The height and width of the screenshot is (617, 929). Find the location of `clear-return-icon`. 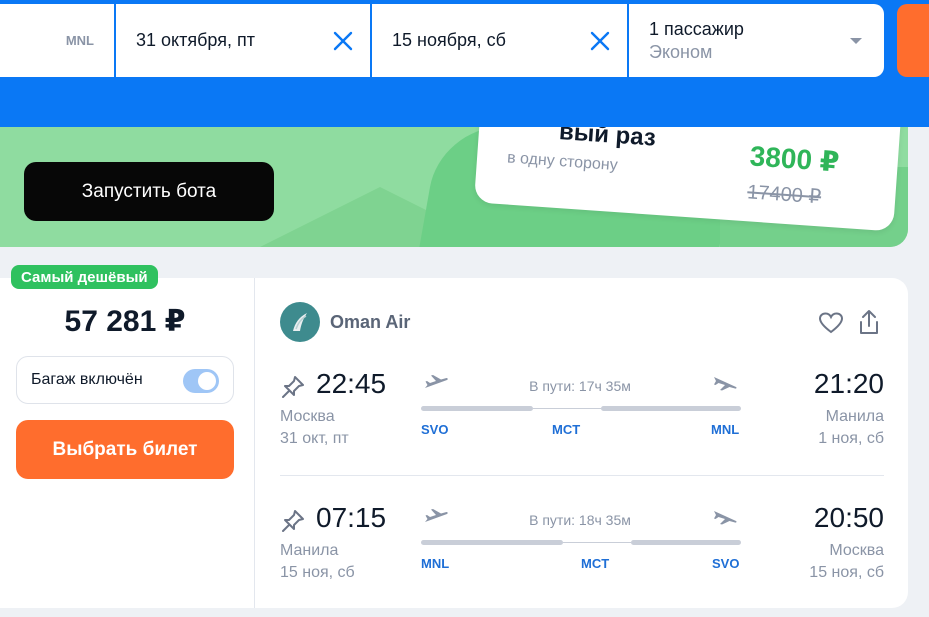

clear-return-icon is located at coordinates (600, 41).